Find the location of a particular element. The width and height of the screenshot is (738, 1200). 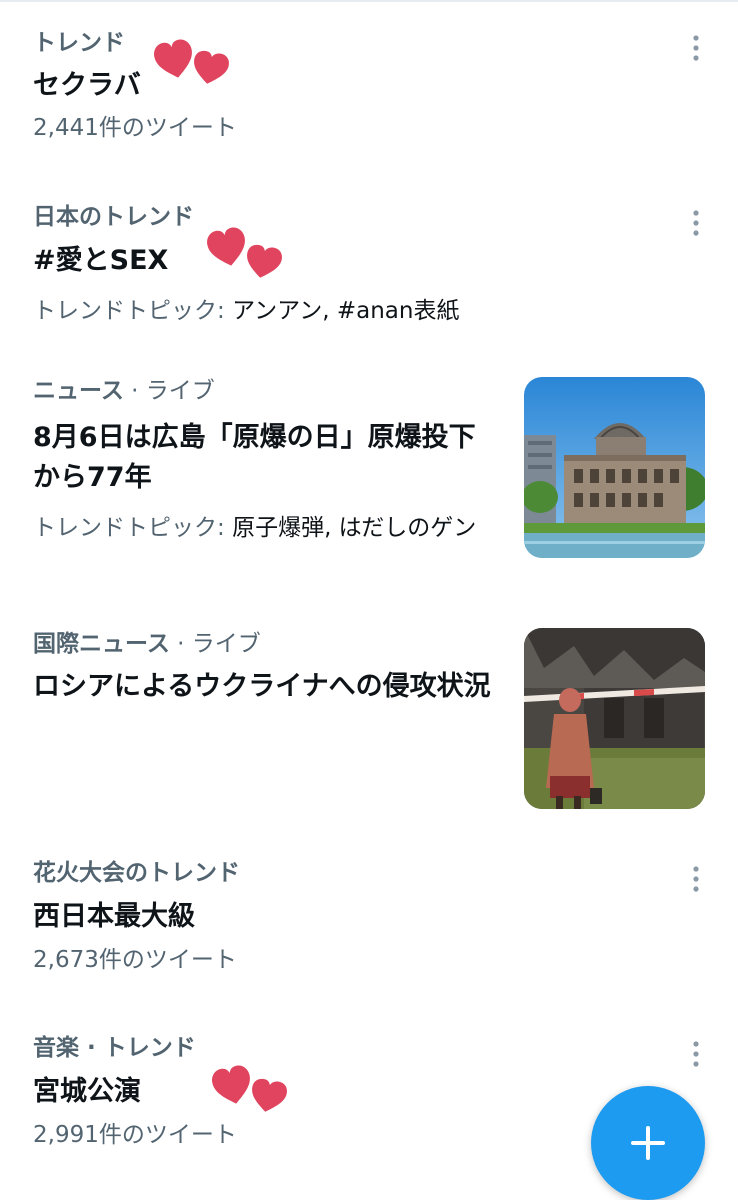

trend-category: 日本のトレンド is located at coordinates (113, 217).